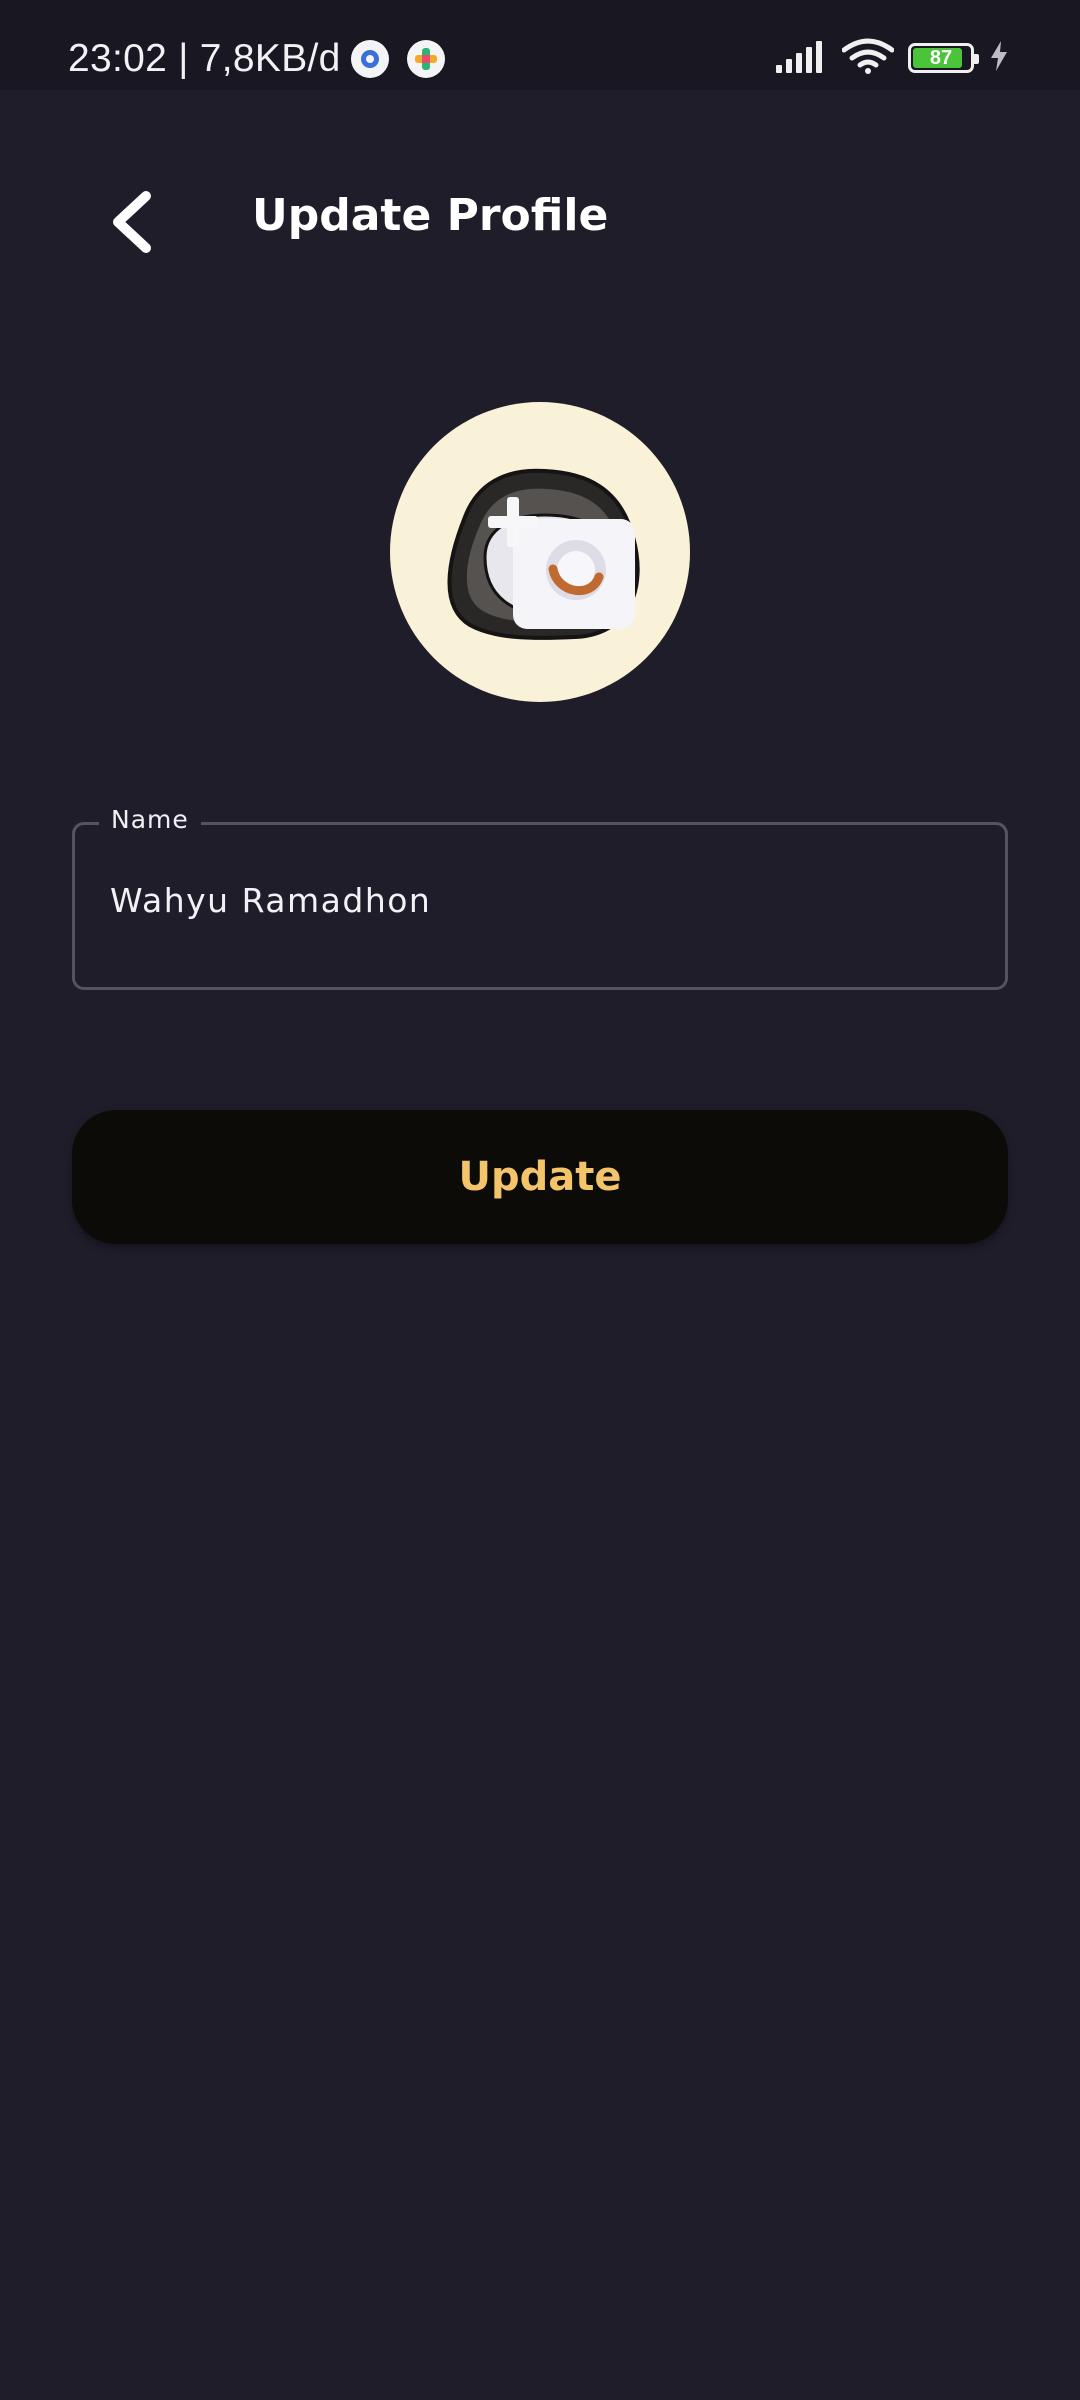 This screenshot has width=1080, height=2400. Describe the element at coordinates (369, 59) in the screenshot. I see `settings-app-icon` at that location.